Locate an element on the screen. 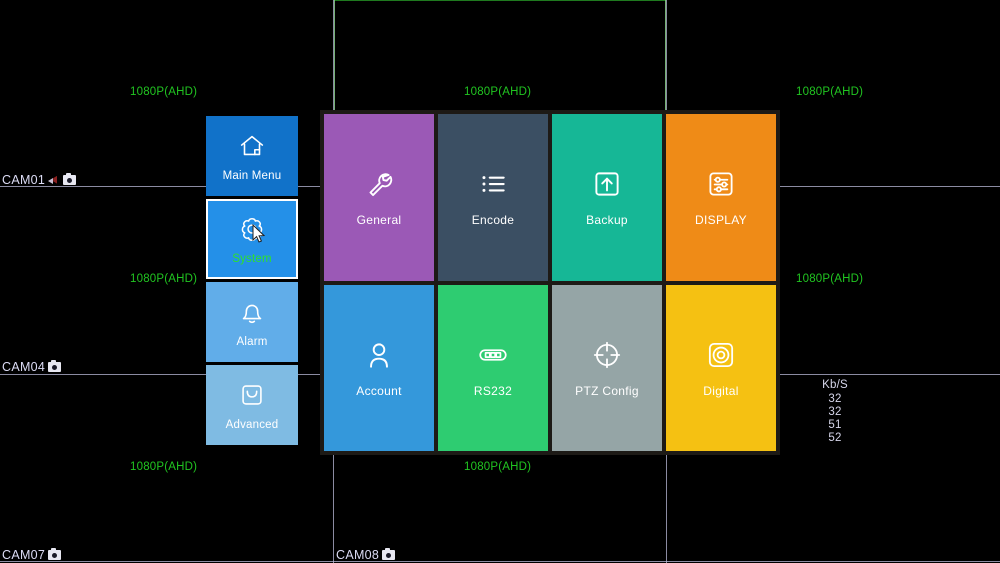 The image size is (1000, 563). tile-display: DISPLAY is located at coordinates (721, 197).